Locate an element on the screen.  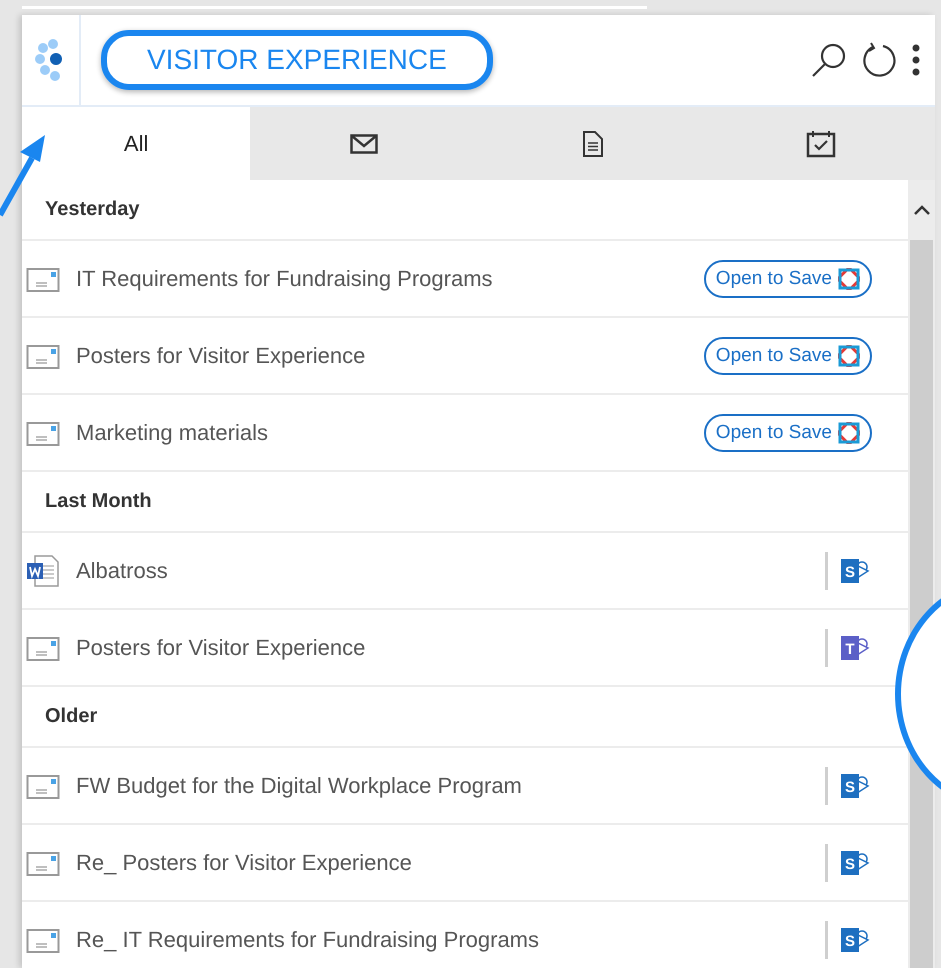
group-heading: Last Month is located at coordinates (465, 502).